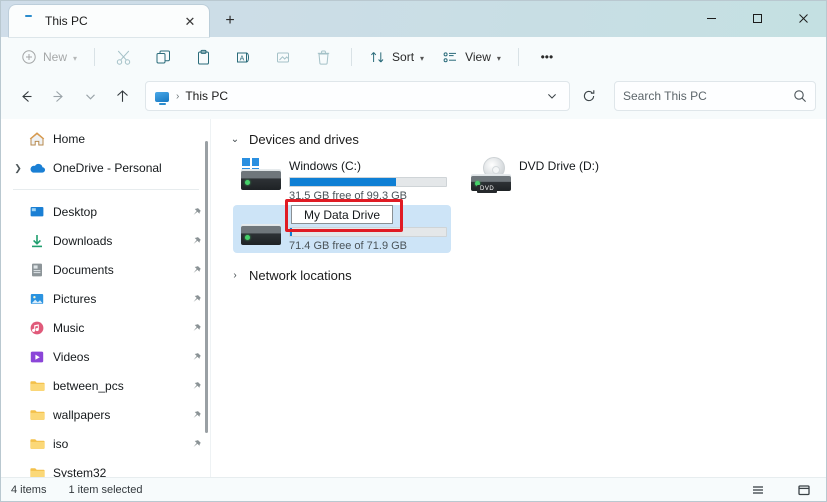 This screenshot has height=502, width=827. I want to click on sidebar-item-desktop: Desktop, so click(105, 212).